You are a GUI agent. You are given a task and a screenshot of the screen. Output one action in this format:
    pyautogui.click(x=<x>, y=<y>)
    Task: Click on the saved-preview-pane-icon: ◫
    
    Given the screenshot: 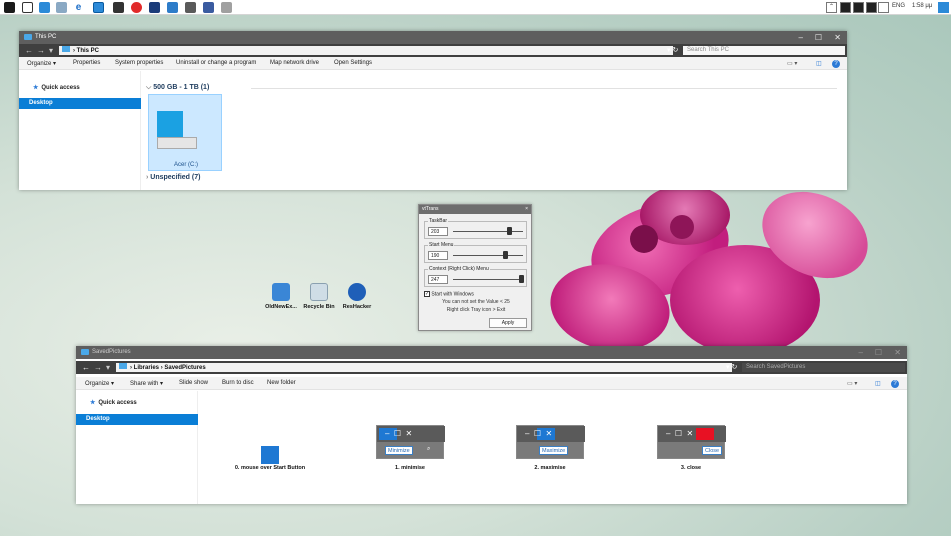 What is the action you would take?
    pyautogui.click(x=878, y=383)
    